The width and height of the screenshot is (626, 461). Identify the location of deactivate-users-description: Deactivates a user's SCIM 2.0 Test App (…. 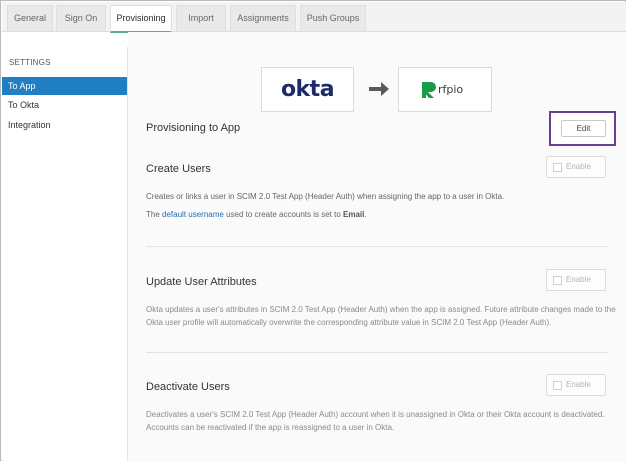
(375, 421).